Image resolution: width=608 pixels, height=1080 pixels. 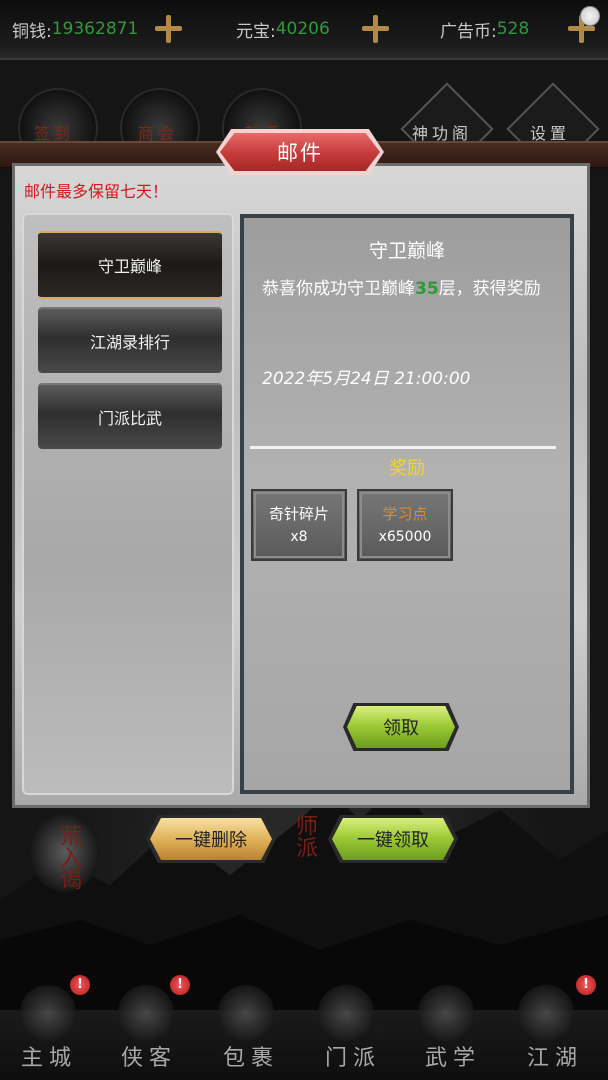 I want to click on adcoin-value: 528, so click(x=513, y=29).